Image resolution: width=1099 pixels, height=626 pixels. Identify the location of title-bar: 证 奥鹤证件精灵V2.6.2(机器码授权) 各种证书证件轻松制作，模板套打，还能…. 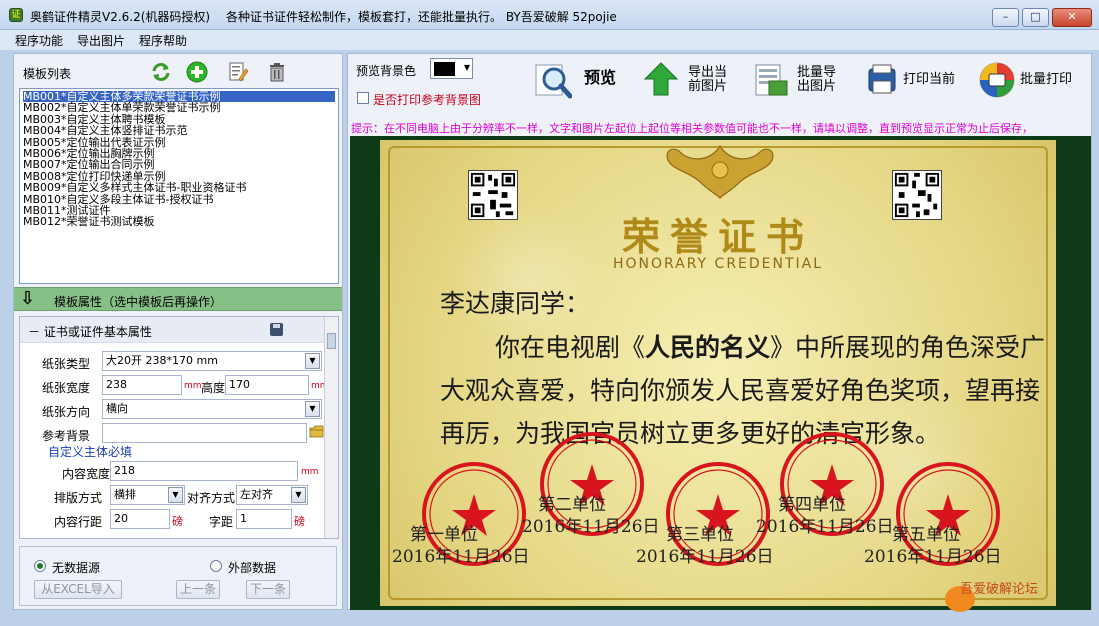
(549, 15).